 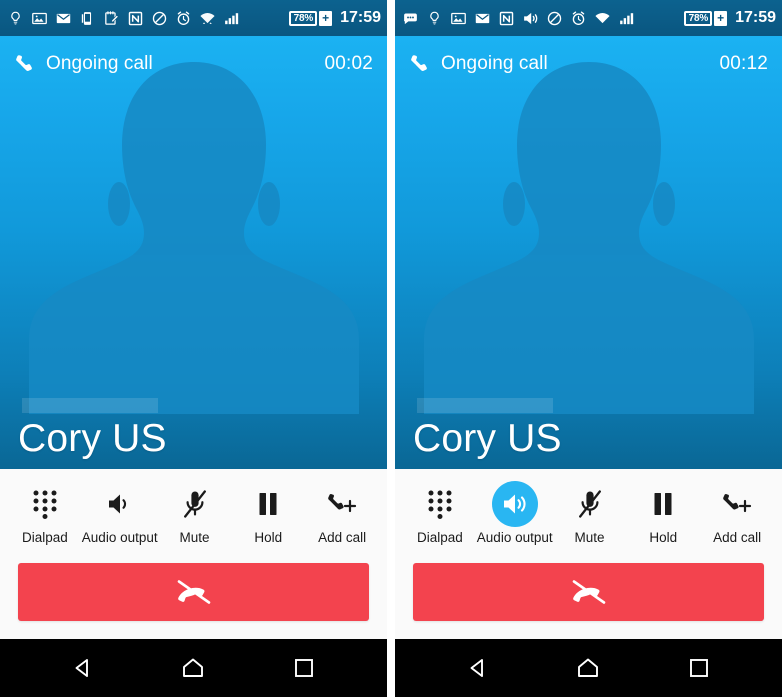 I want to click on note-edit-icon, so click(x=111, y=18).